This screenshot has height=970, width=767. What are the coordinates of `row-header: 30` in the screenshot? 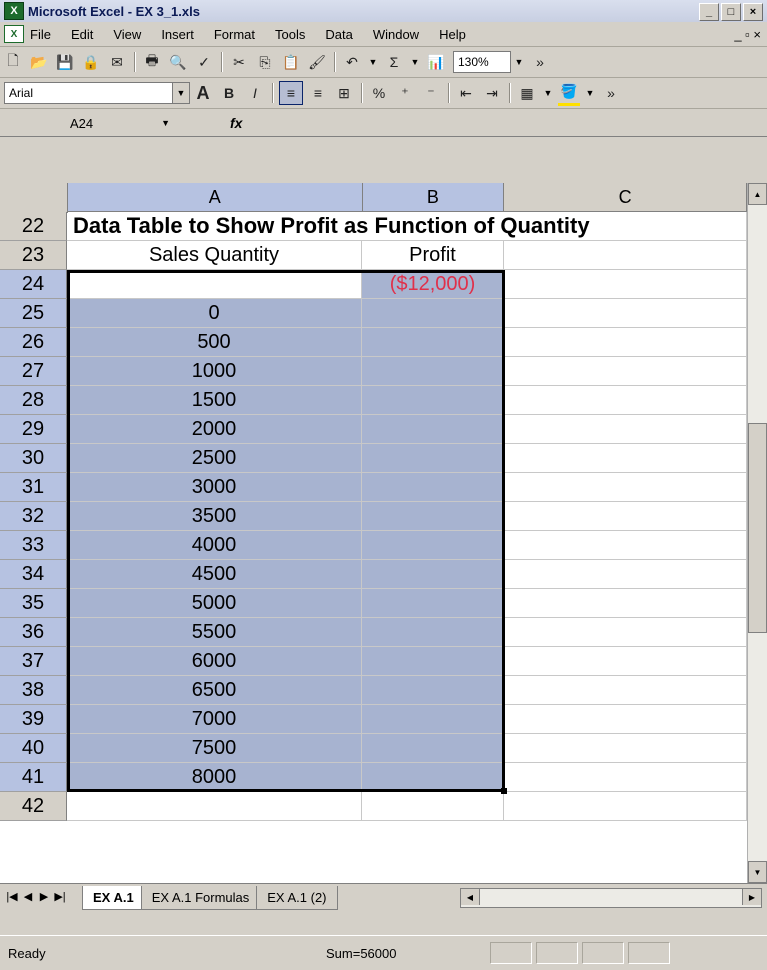 It's located at (33, 458).